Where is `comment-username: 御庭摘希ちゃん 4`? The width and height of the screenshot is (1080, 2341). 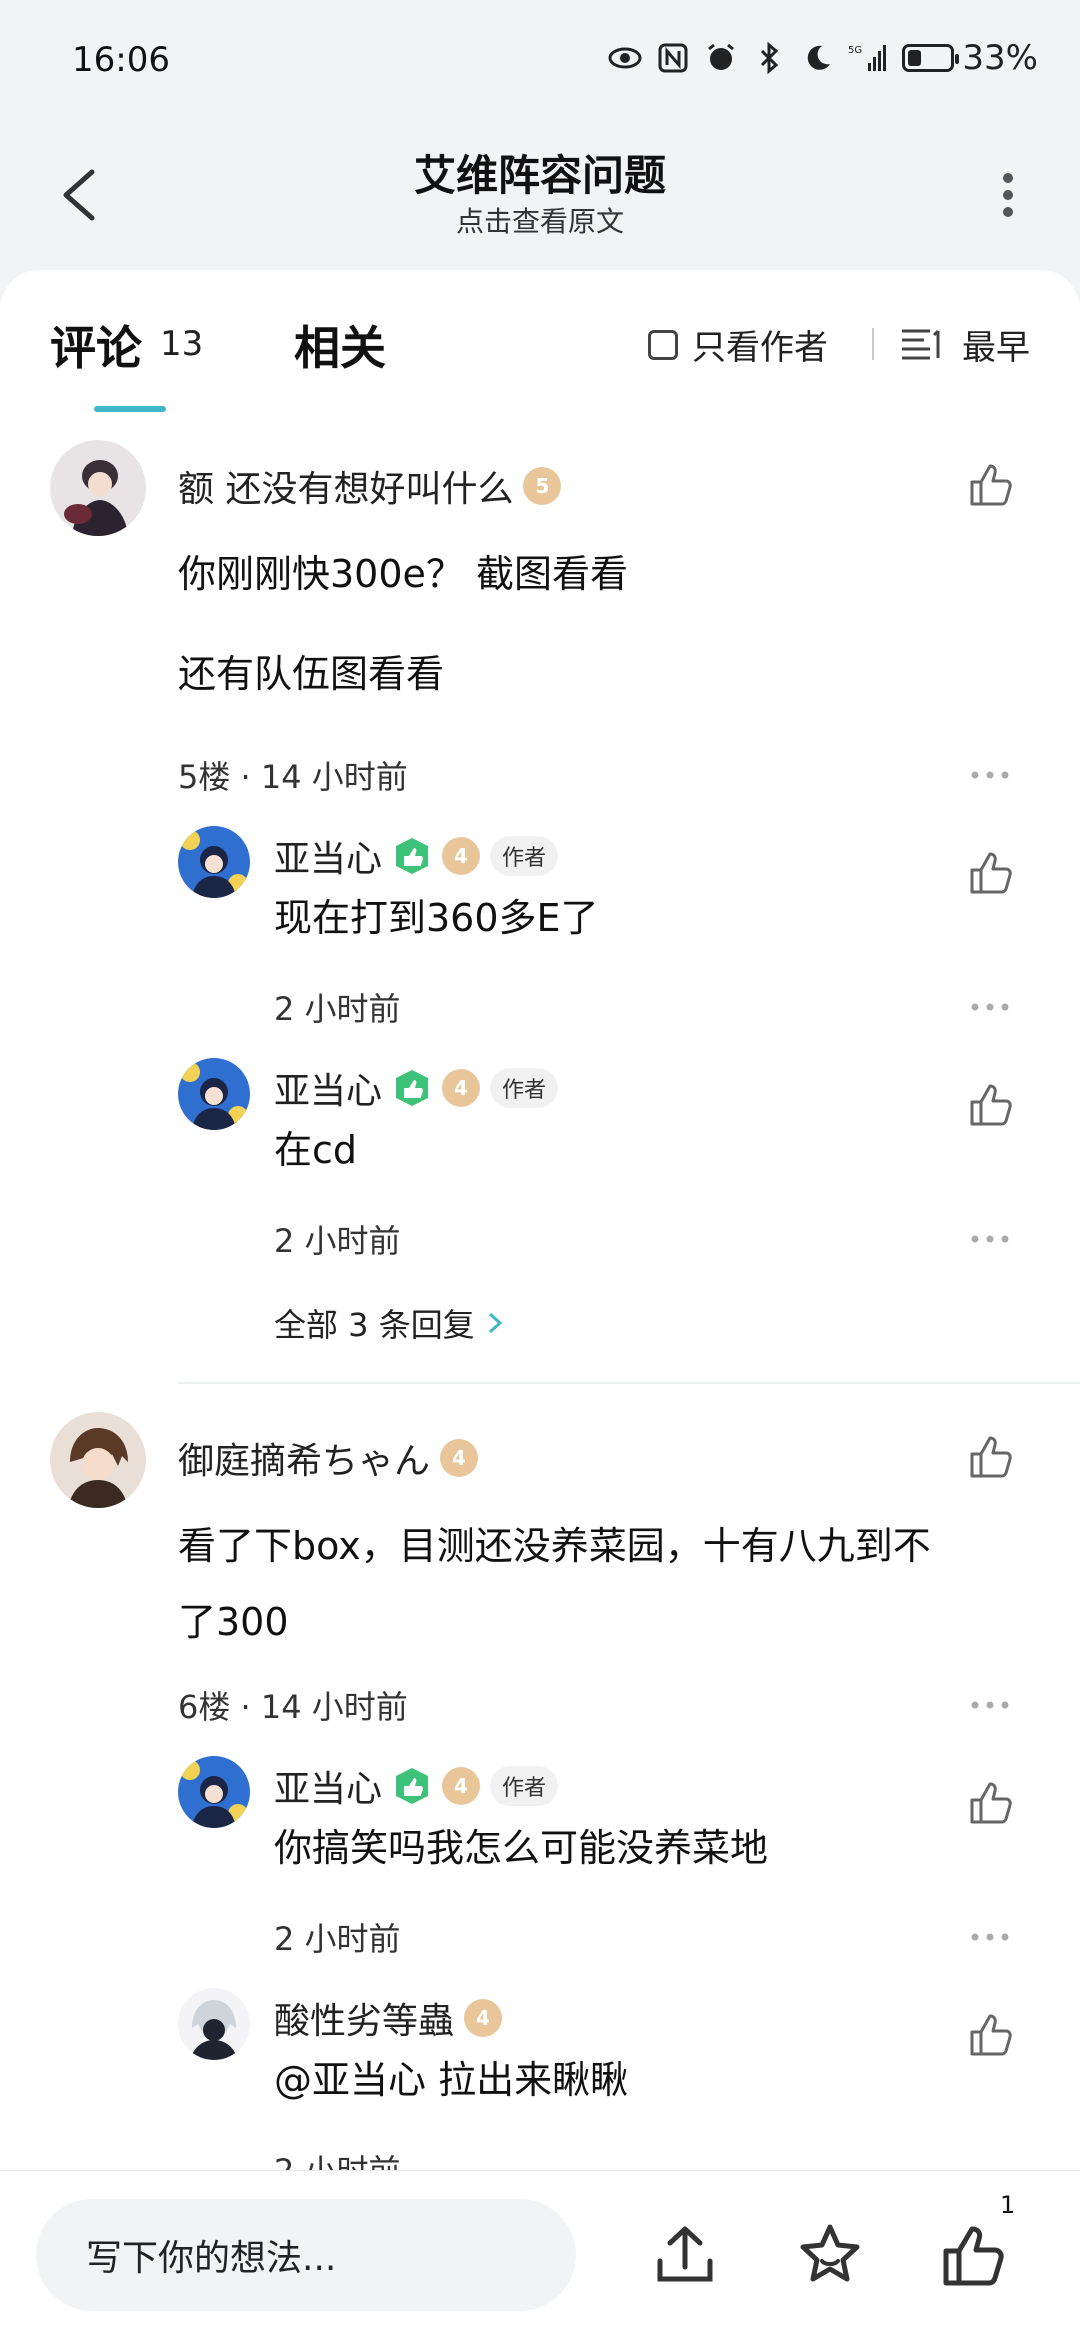 comment-username: 御庭摘希ちゃん 4 is located at coordinates (328, 1458).